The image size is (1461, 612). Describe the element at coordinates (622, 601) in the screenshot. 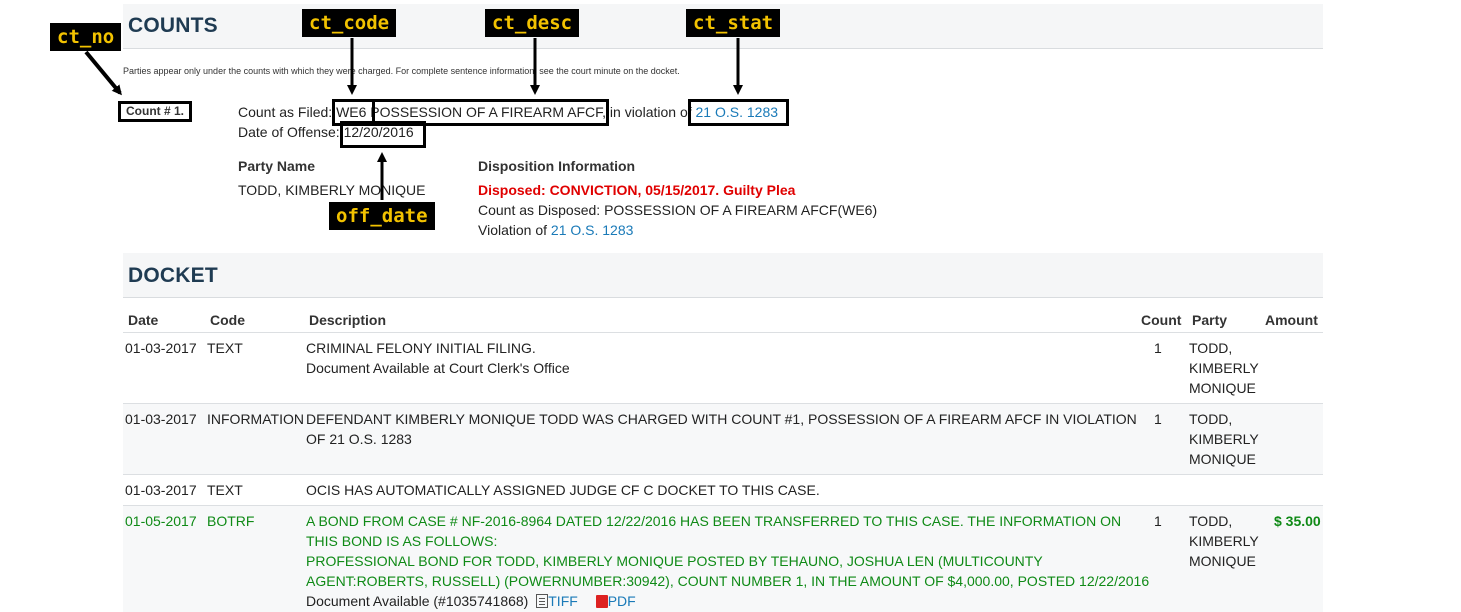

I see `pdf-link: PDF` at that location.